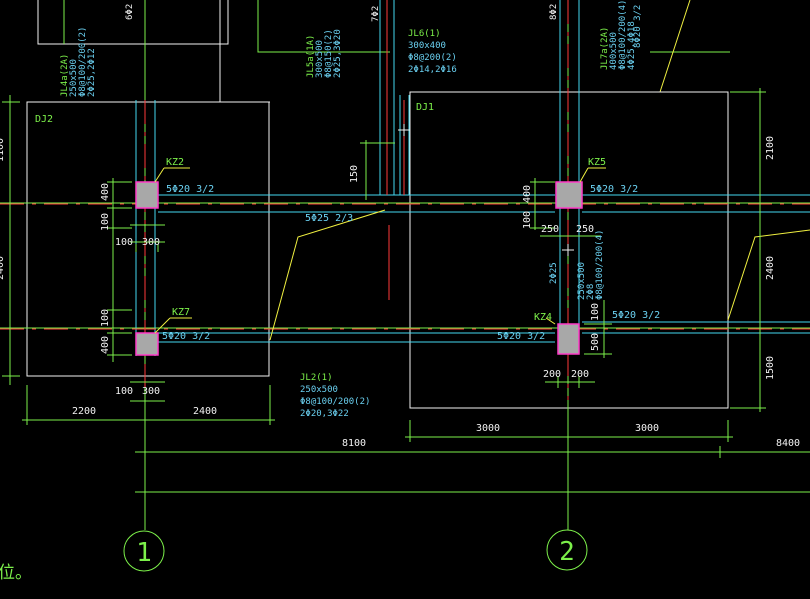 The image size is (810, 599). I want to click on axis-label-1: 1, so click(144, 553).